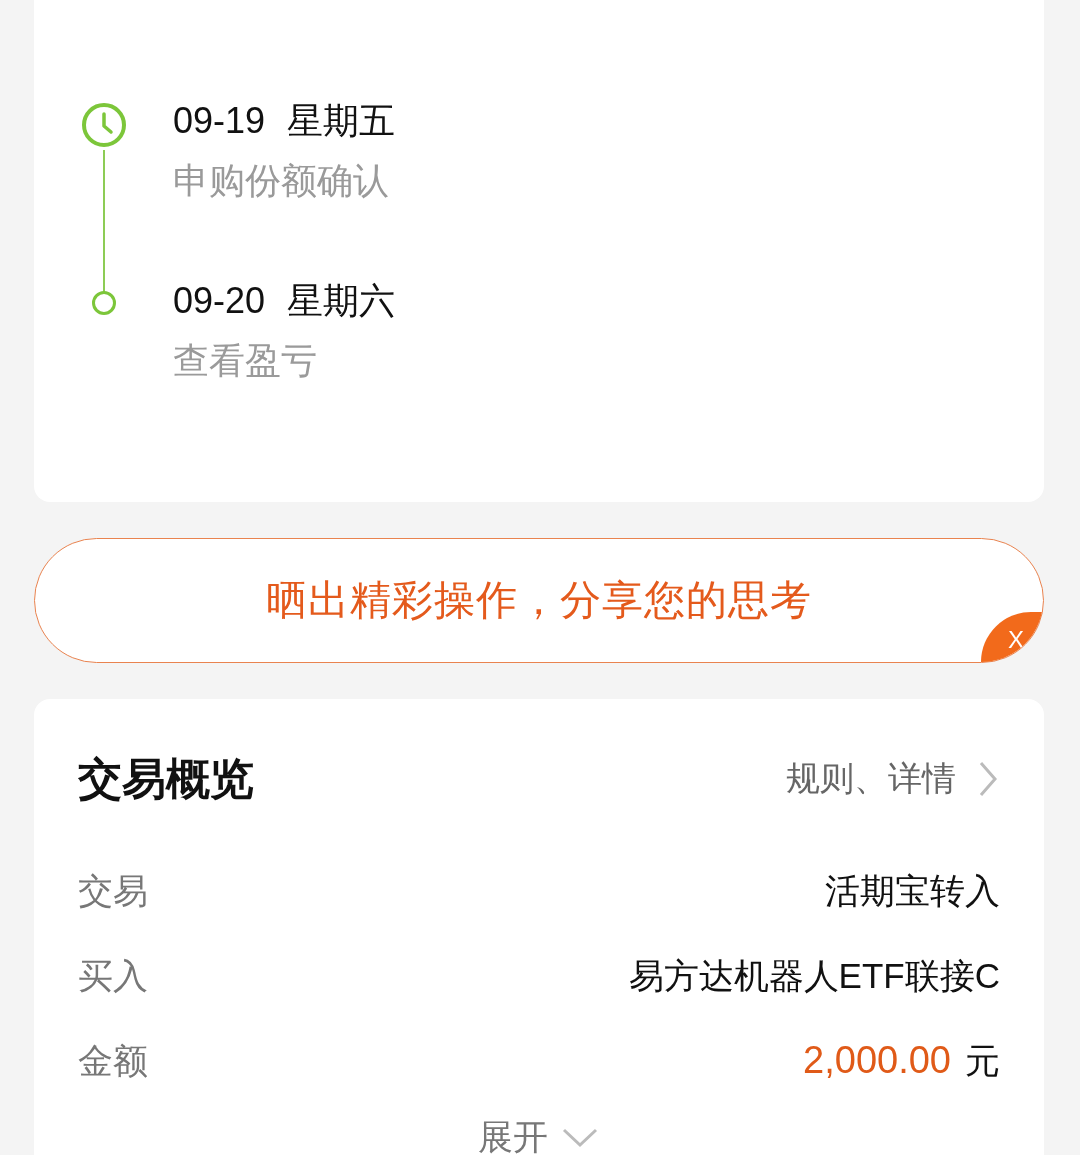 This screenshot has height=1155, width=1080. I want to click on row-label: 买入, so click(113, 976).